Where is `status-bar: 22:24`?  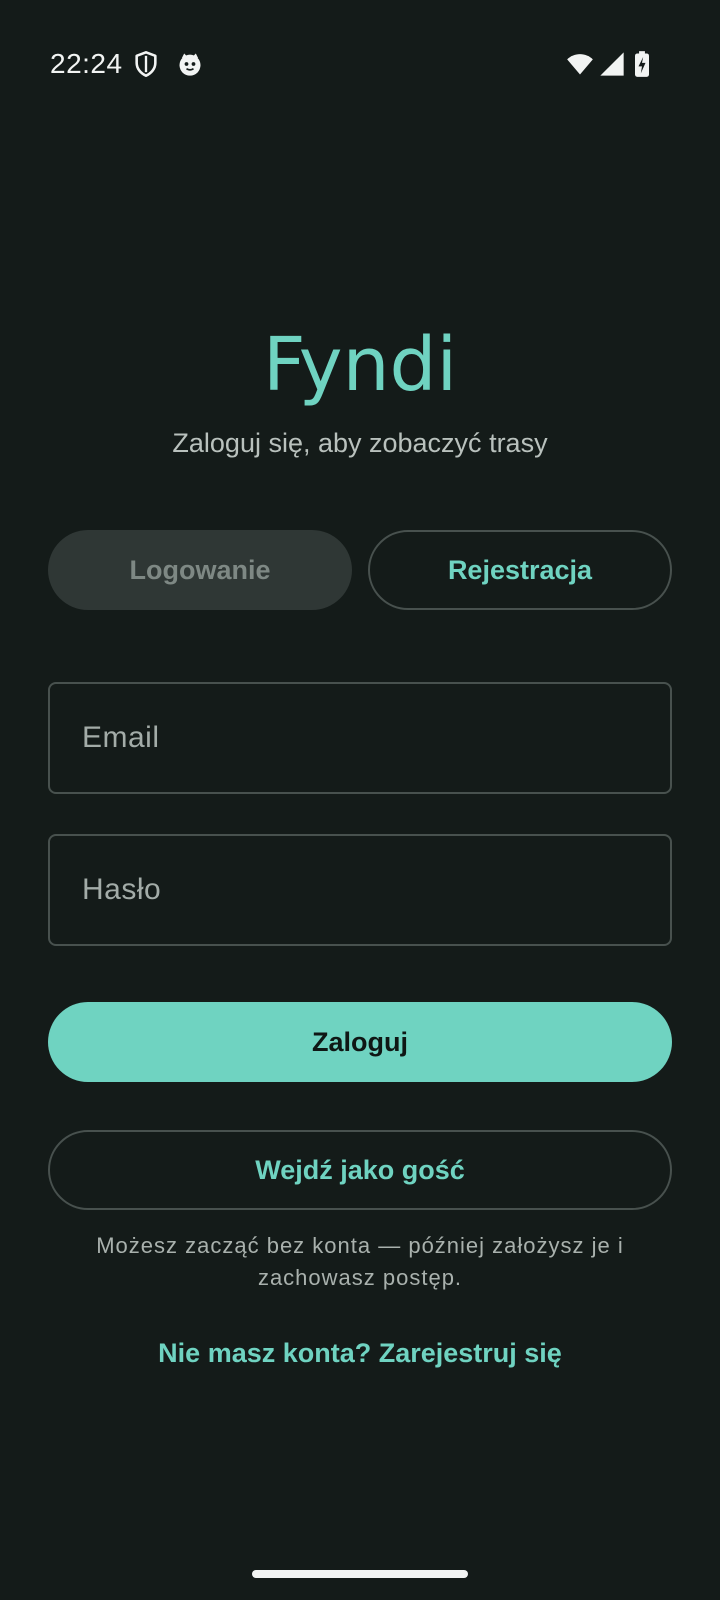
status-bar: 22:24 is located at coordinates (360, 65).